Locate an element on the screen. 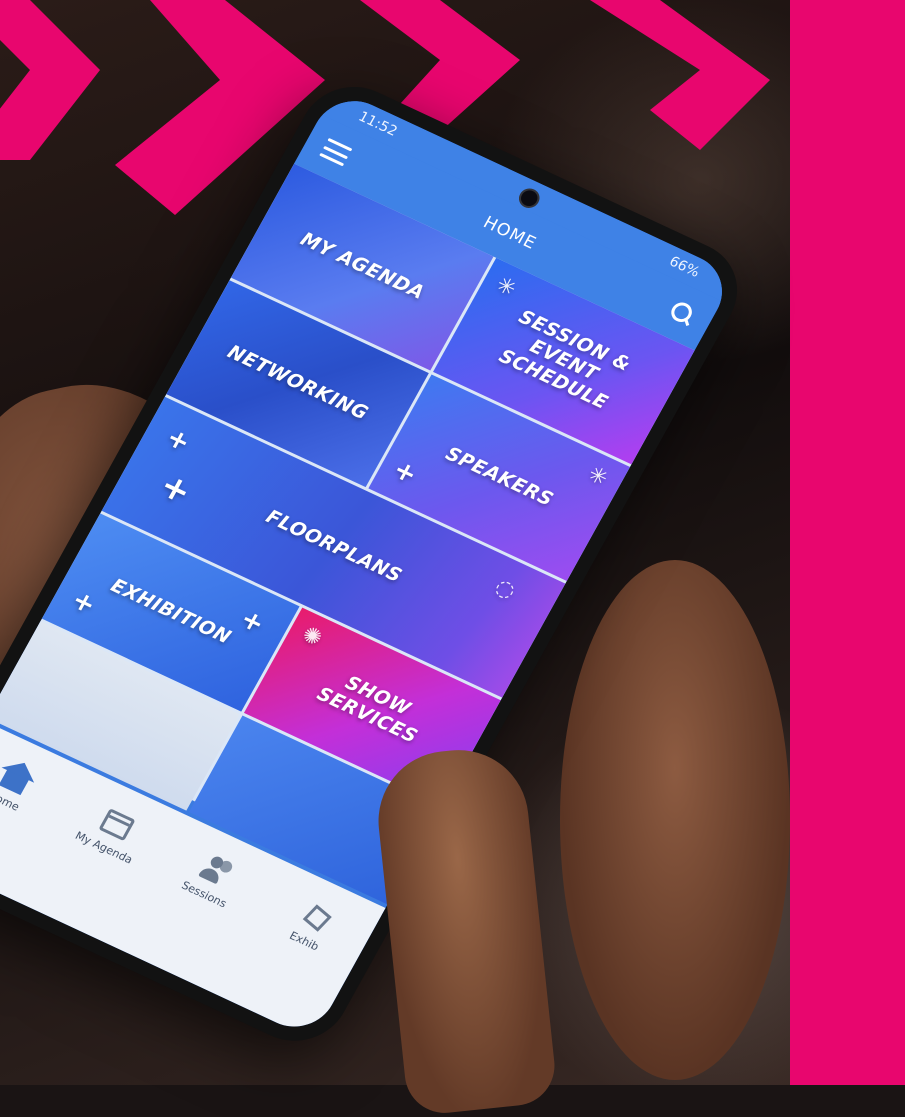  tile-label: EXHIBITION is located at coordinates (171, 611).